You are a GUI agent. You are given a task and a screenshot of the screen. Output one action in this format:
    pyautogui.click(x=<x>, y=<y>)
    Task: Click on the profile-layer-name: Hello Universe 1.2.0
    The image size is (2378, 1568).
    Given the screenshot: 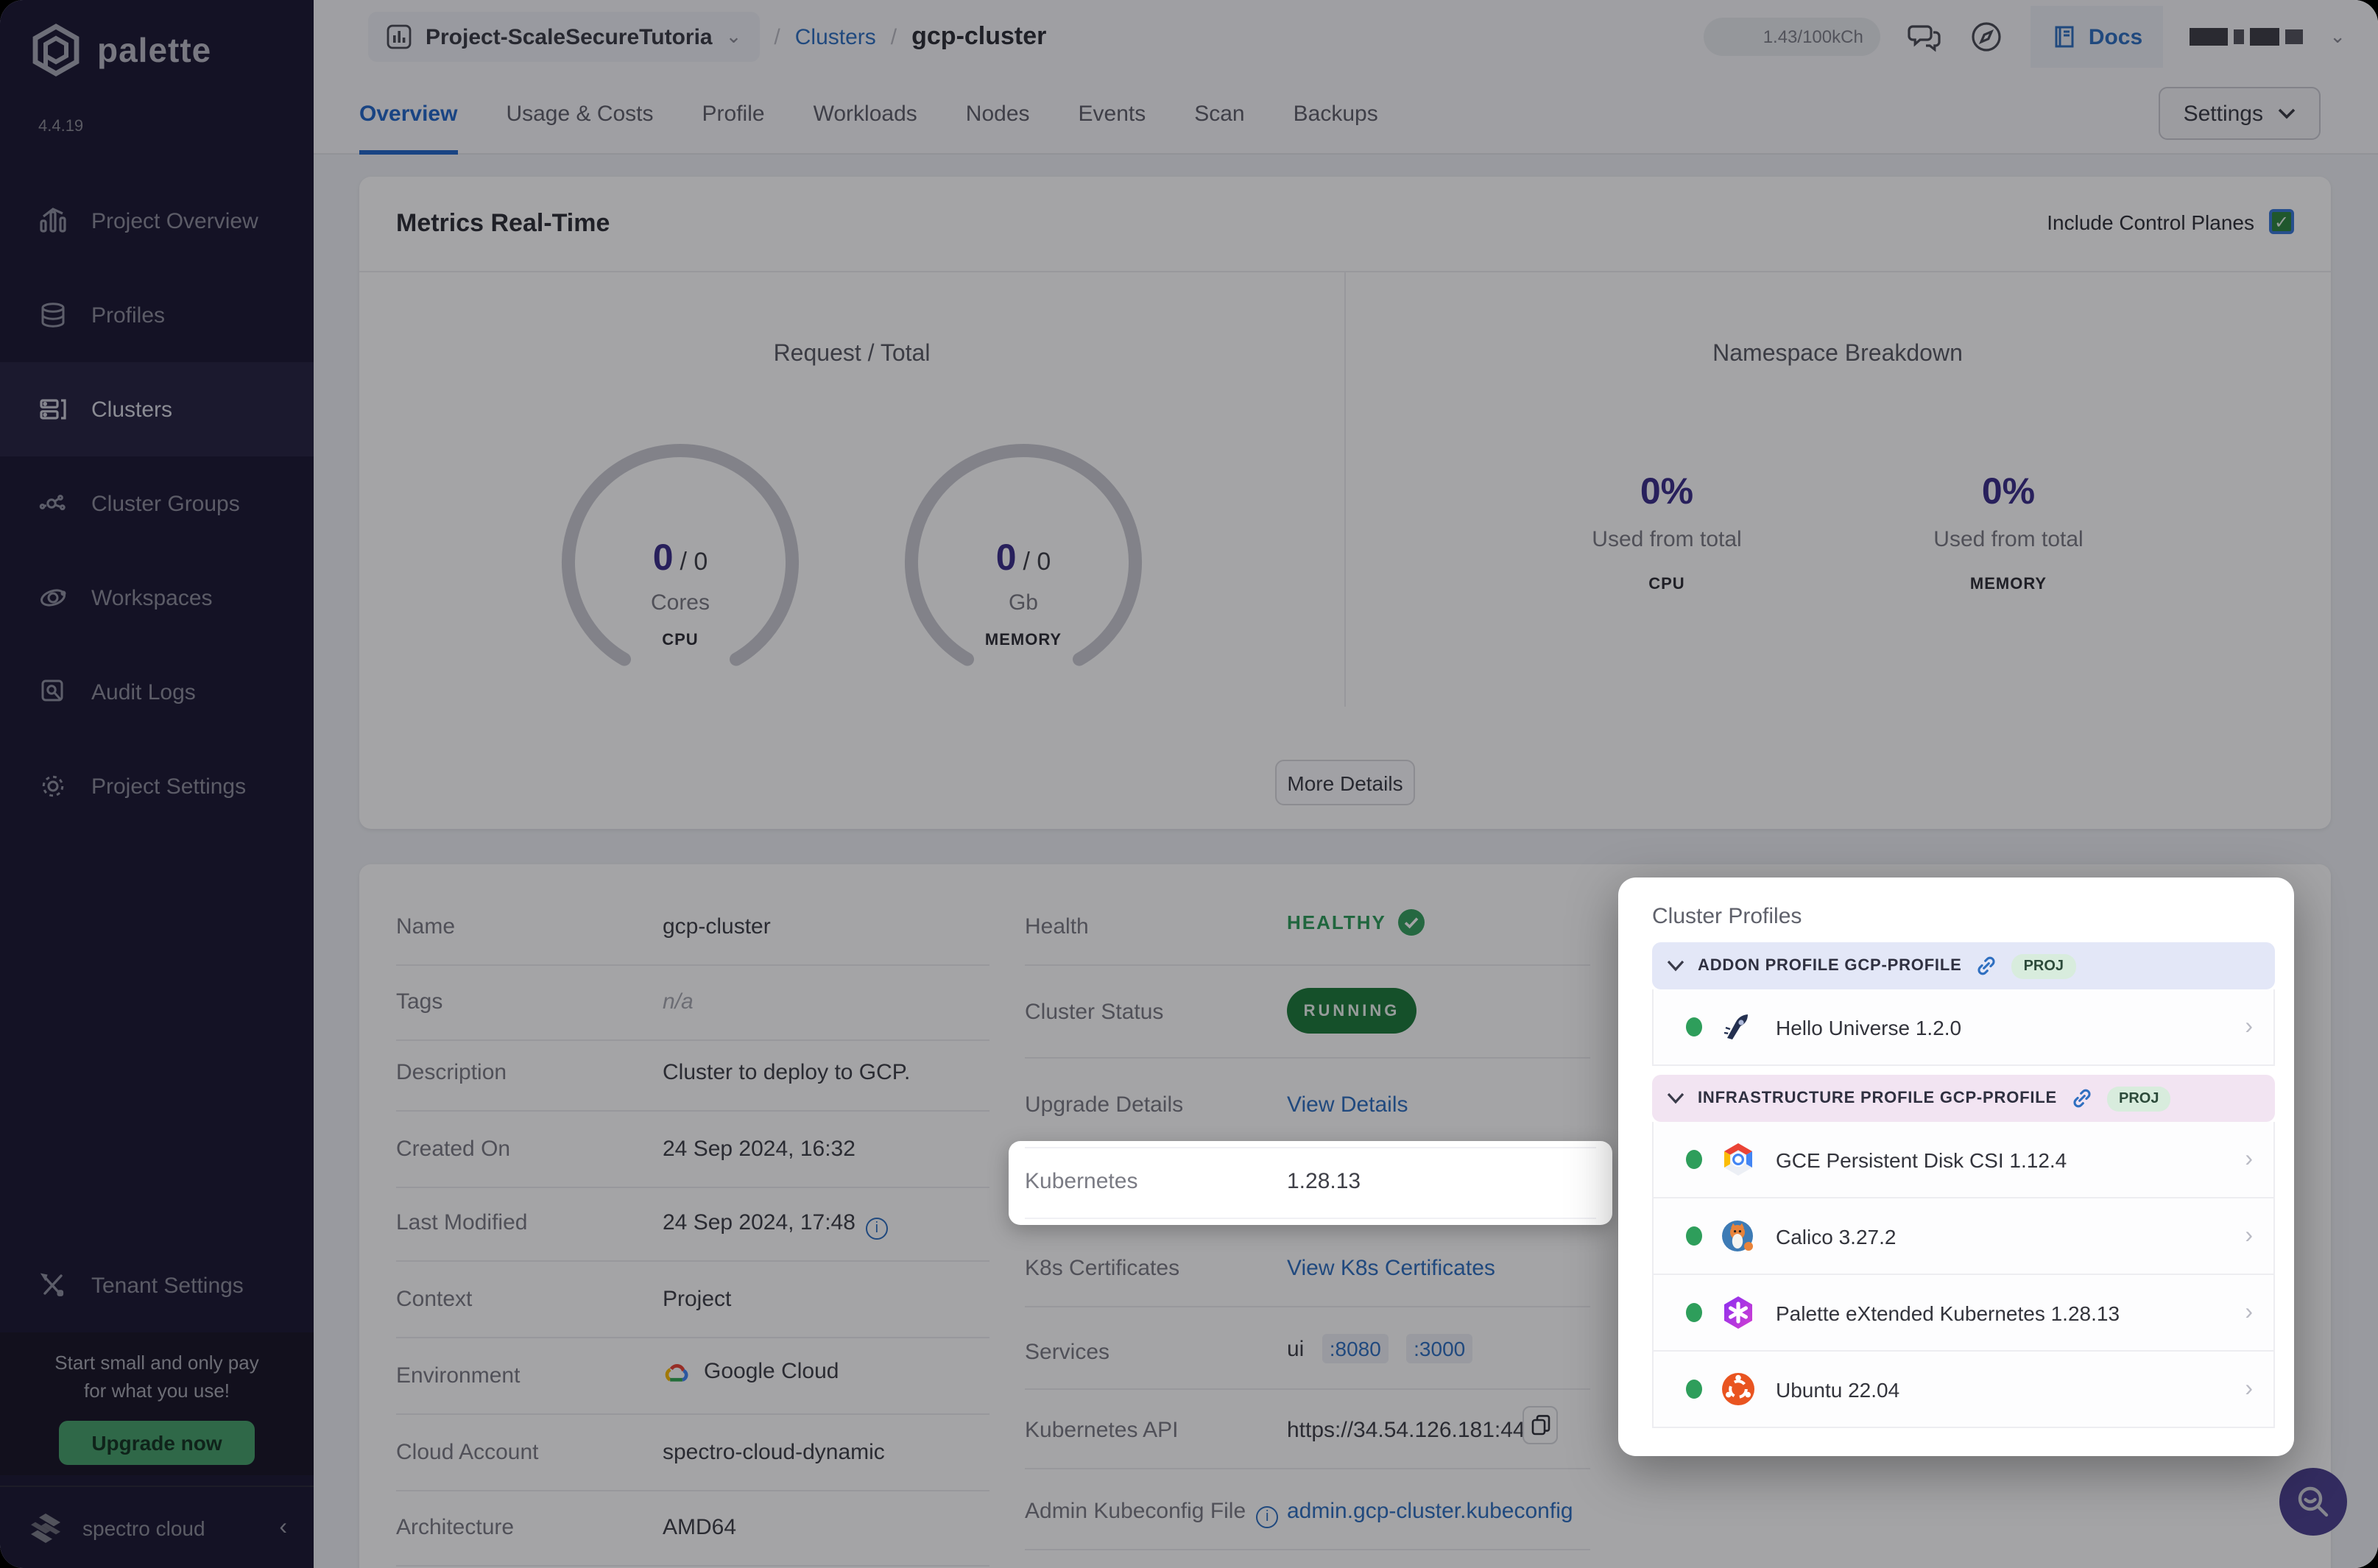 What is the action you would take?
    pyautogui.click(x=1869, y=1027)
    